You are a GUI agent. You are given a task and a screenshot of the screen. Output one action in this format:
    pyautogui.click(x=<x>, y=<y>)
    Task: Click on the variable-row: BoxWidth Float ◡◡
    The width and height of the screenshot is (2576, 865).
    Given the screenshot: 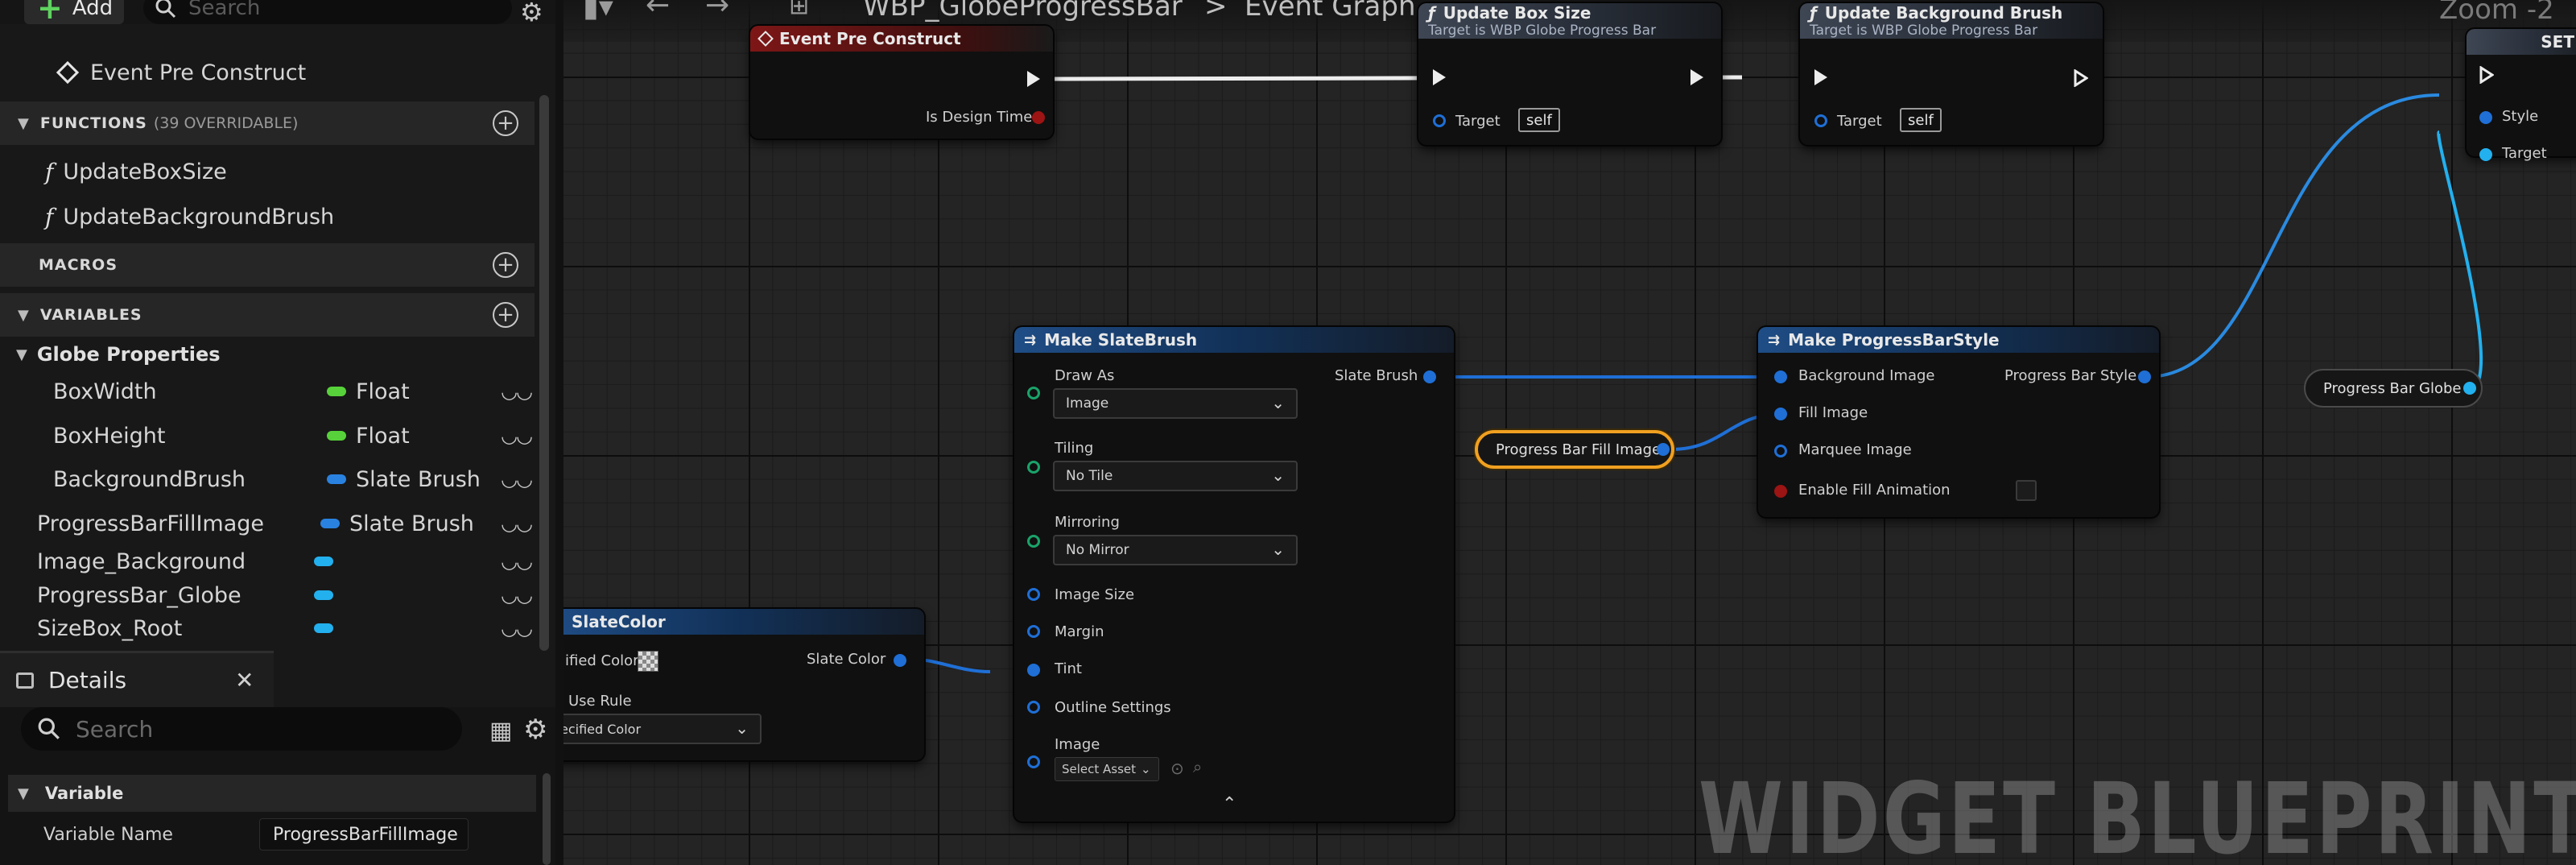 What is the action you would take?
    pyautogui.click(x=267, y=391)
    